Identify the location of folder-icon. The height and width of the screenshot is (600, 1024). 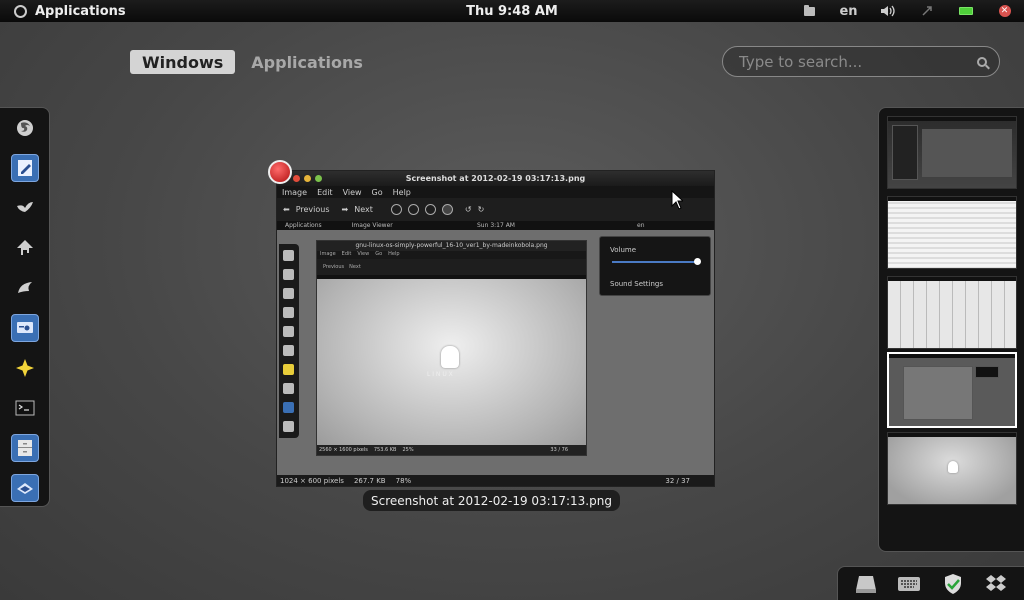
(809, 10).